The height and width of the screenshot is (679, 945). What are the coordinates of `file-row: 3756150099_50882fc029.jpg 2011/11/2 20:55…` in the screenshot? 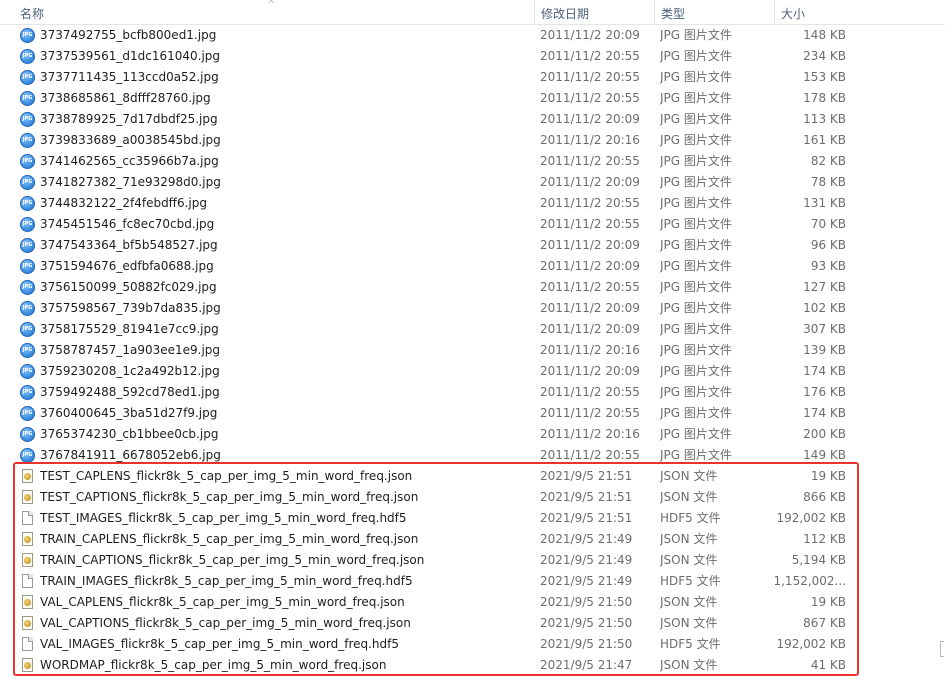 It's located at (472, 287).